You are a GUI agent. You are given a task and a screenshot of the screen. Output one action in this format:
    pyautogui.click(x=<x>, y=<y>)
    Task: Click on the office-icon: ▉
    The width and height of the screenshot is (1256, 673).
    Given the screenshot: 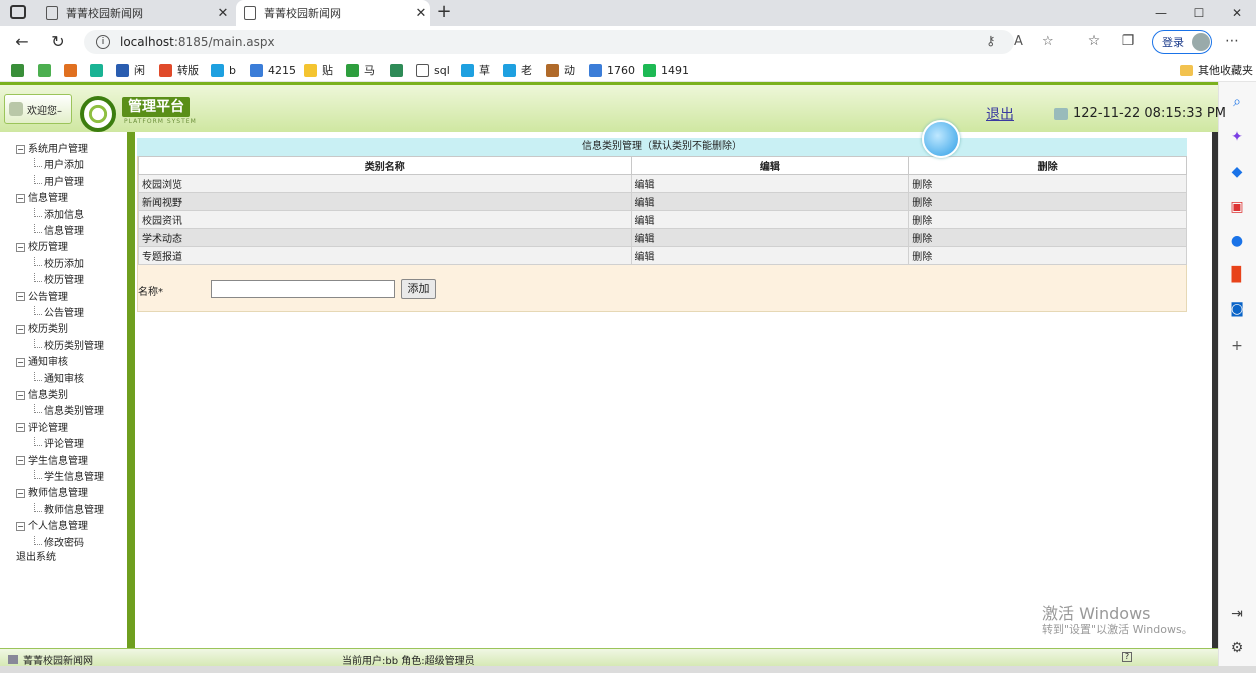 What is the action you would take?
    pyautogui.click(x=1237, y=275)
    